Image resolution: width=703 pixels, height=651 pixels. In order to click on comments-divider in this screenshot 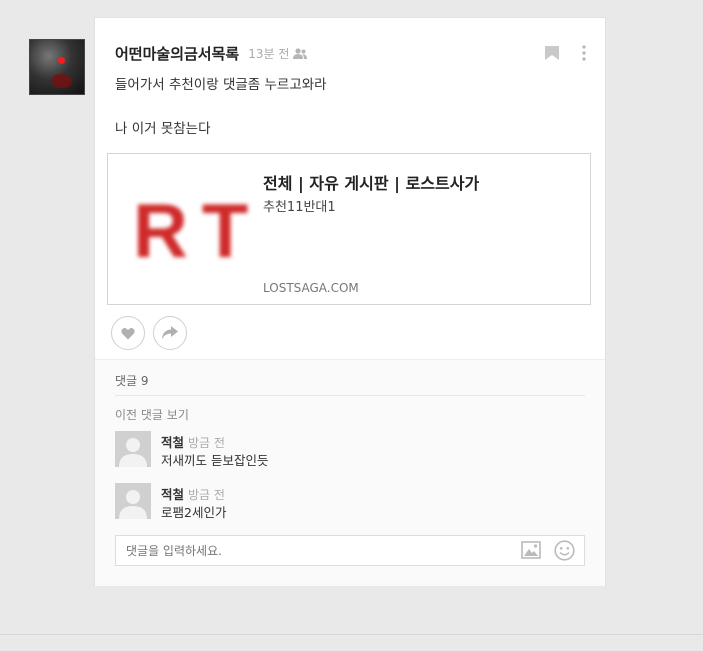, I will do `click(350, 395)`.